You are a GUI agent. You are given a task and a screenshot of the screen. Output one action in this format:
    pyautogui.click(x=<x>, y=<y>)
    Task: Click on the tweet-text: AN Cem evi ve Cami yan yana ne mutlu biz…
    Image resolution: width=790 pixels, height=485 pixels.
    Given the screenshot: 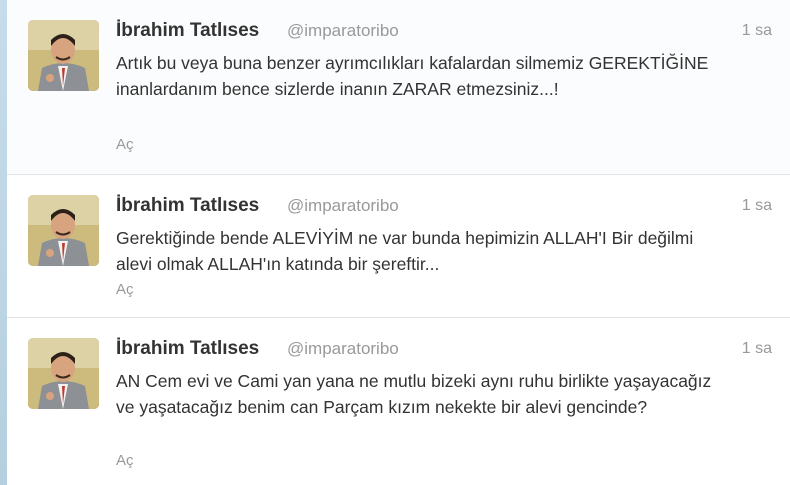 What is the action you would take?
    pyautogui.click(x=414, y=394)
    